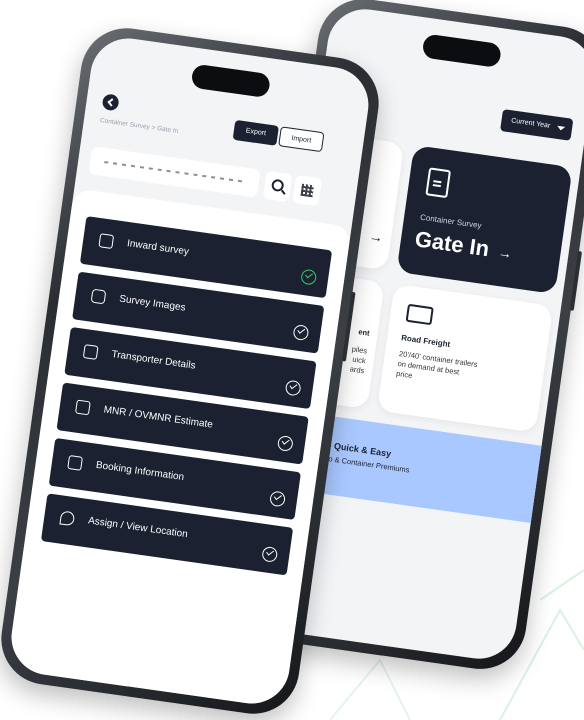 The width and height of the screenshot is (584, 720). What do you see at coordinates (110, 102) in the screenshot?
I see `back-button` at bounding box center [110, 102].